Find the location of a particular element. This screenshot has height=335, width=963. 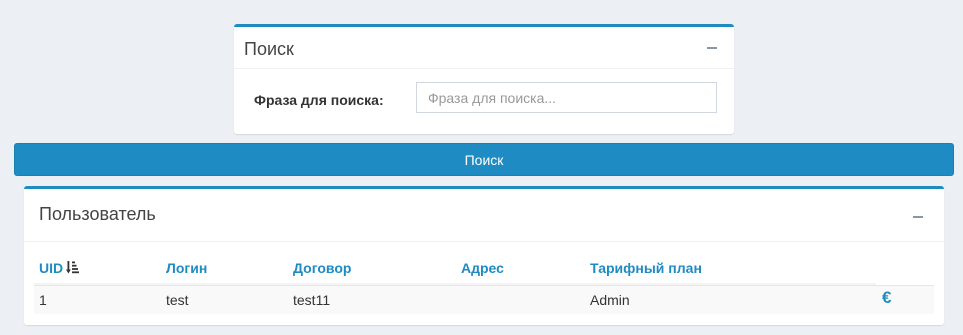

column-header-tariff: Тарифный план is located at coordinates (646, 268).